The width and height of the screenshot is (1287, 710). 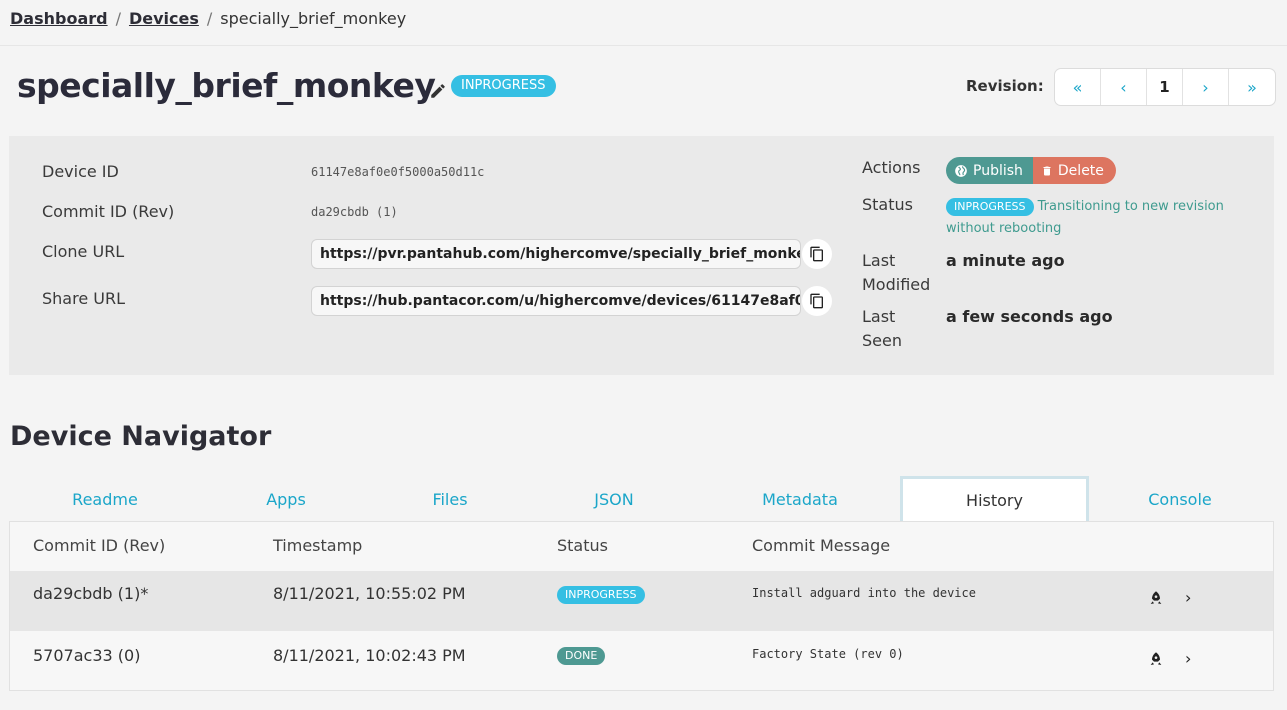 What do you see at coordinates (87, 655) in the screenshot?
I see `row-commit-id: 5707ac33 (0)` at bounding box center [87, 655].